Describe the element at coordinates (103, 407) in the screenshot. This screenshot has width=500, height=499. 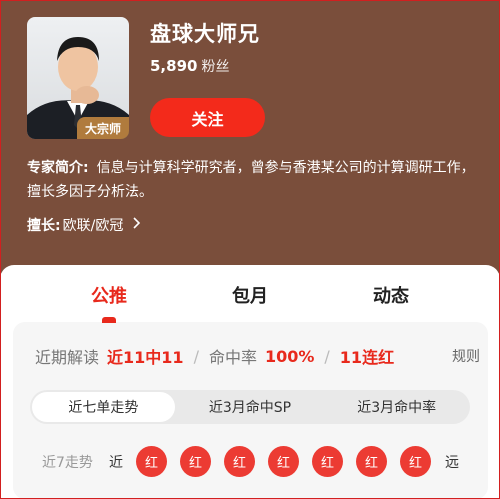
I see `segment-recent-seven: 近七单走势` at that location.